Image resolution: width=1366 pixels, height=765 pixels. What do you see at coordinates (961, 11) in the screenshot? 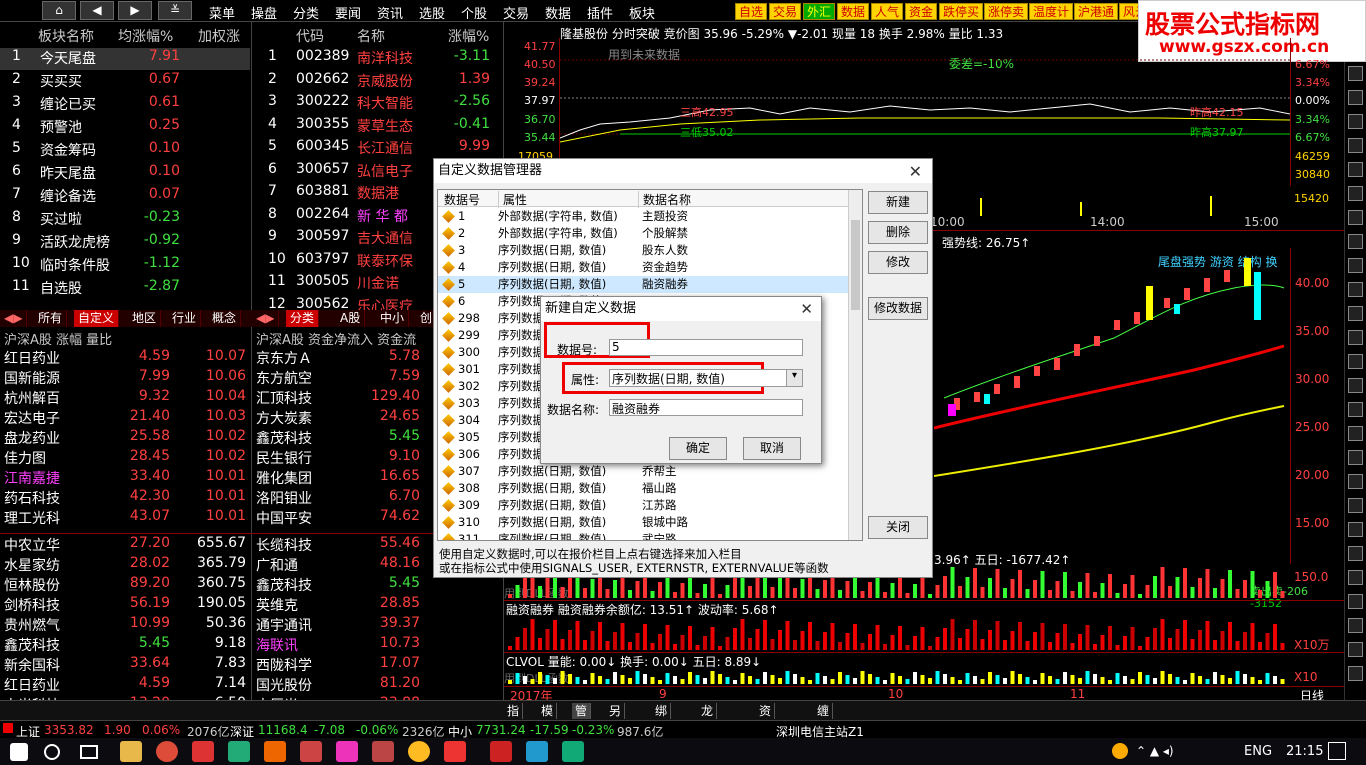
I see `tab-dietingmai: 跌停买` at bounding box center [961, 11].